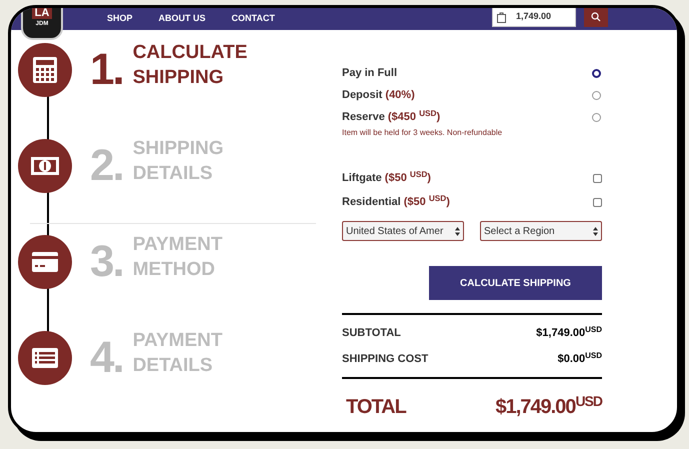  I want to click on option-label: Reserve ($450 $^{USD}$), so click(391, 117).